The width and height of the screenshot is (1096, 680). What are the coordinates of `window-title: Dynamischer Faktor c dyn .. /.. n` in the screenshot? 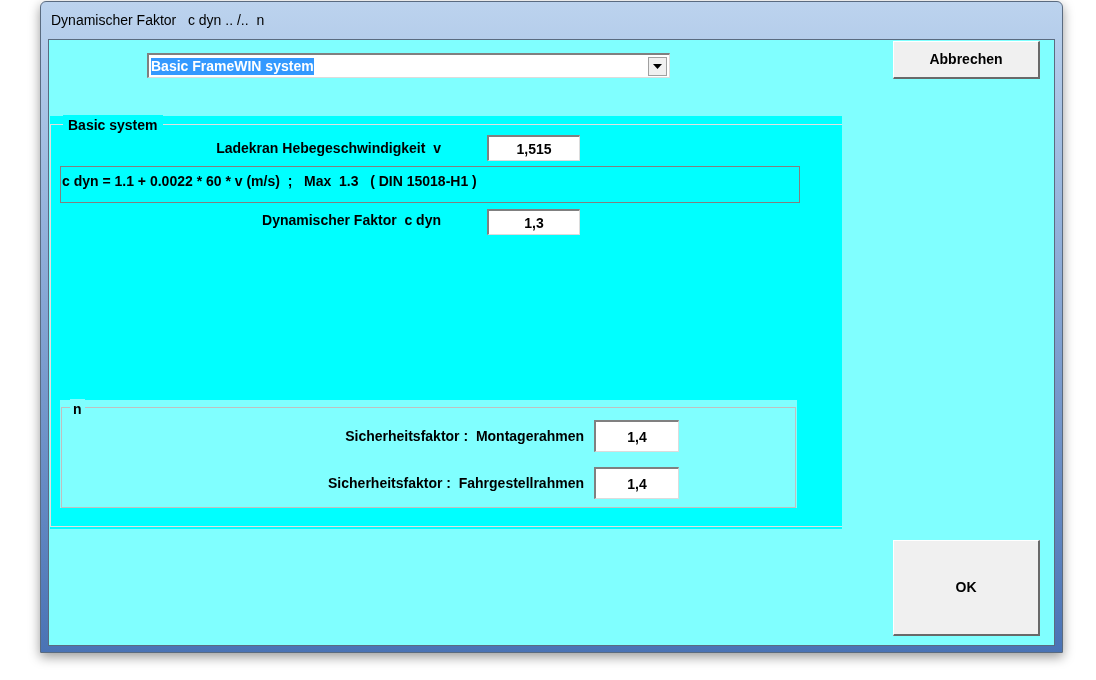 It's located at (158, 20).